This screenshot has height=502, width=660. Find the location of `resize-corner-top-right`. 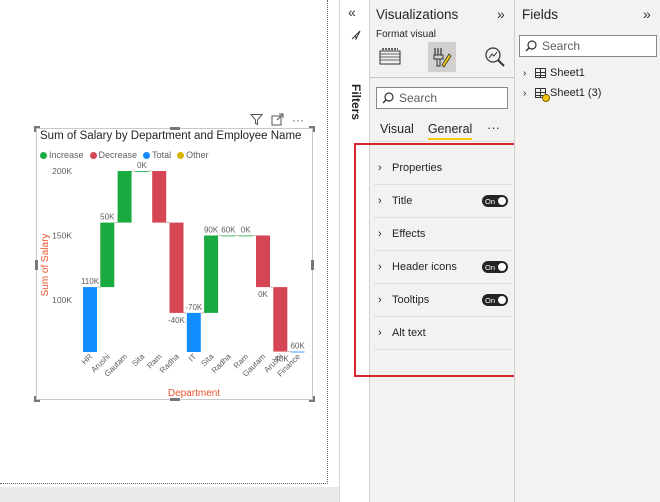

resize-corner-top-right is located at coordinates (312, 129).